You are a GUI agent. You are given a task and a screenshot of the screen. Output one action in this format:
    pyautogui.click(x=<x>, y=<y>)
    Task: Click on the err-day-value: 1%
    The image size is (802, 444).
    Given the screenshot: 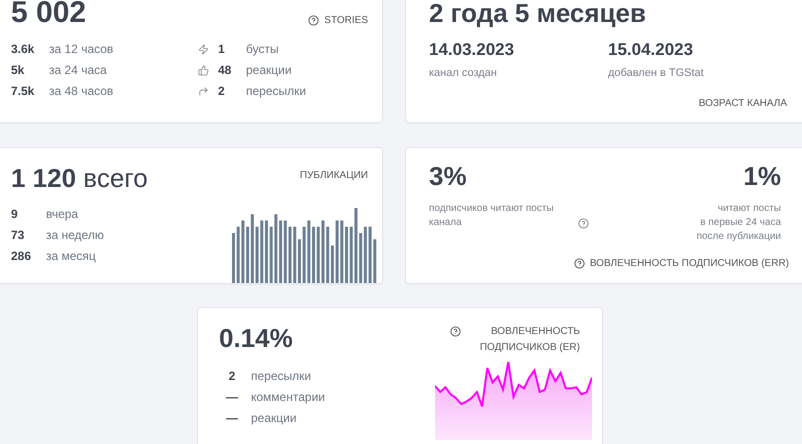 What is the action you would take?
    pyautogui.click(x=762, y=176)
    